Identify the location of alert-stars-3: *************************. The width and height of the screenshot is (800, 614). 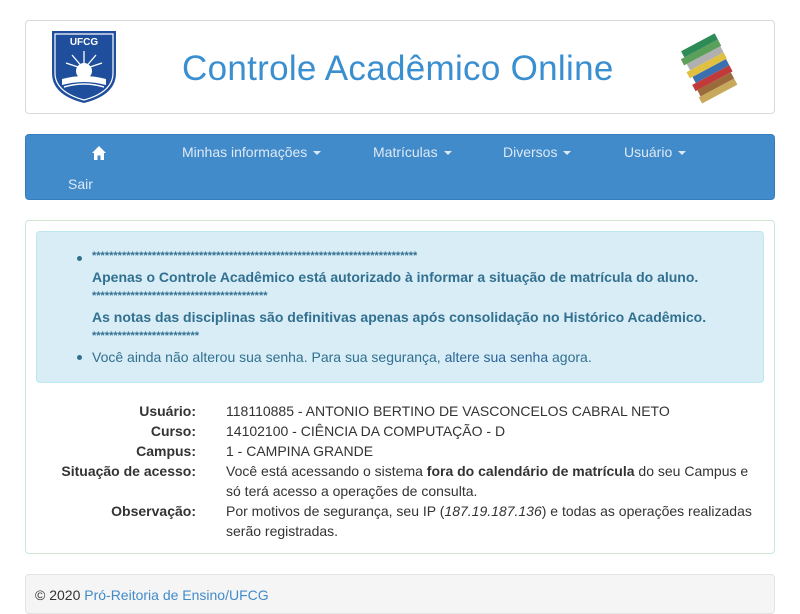
(146, 336).